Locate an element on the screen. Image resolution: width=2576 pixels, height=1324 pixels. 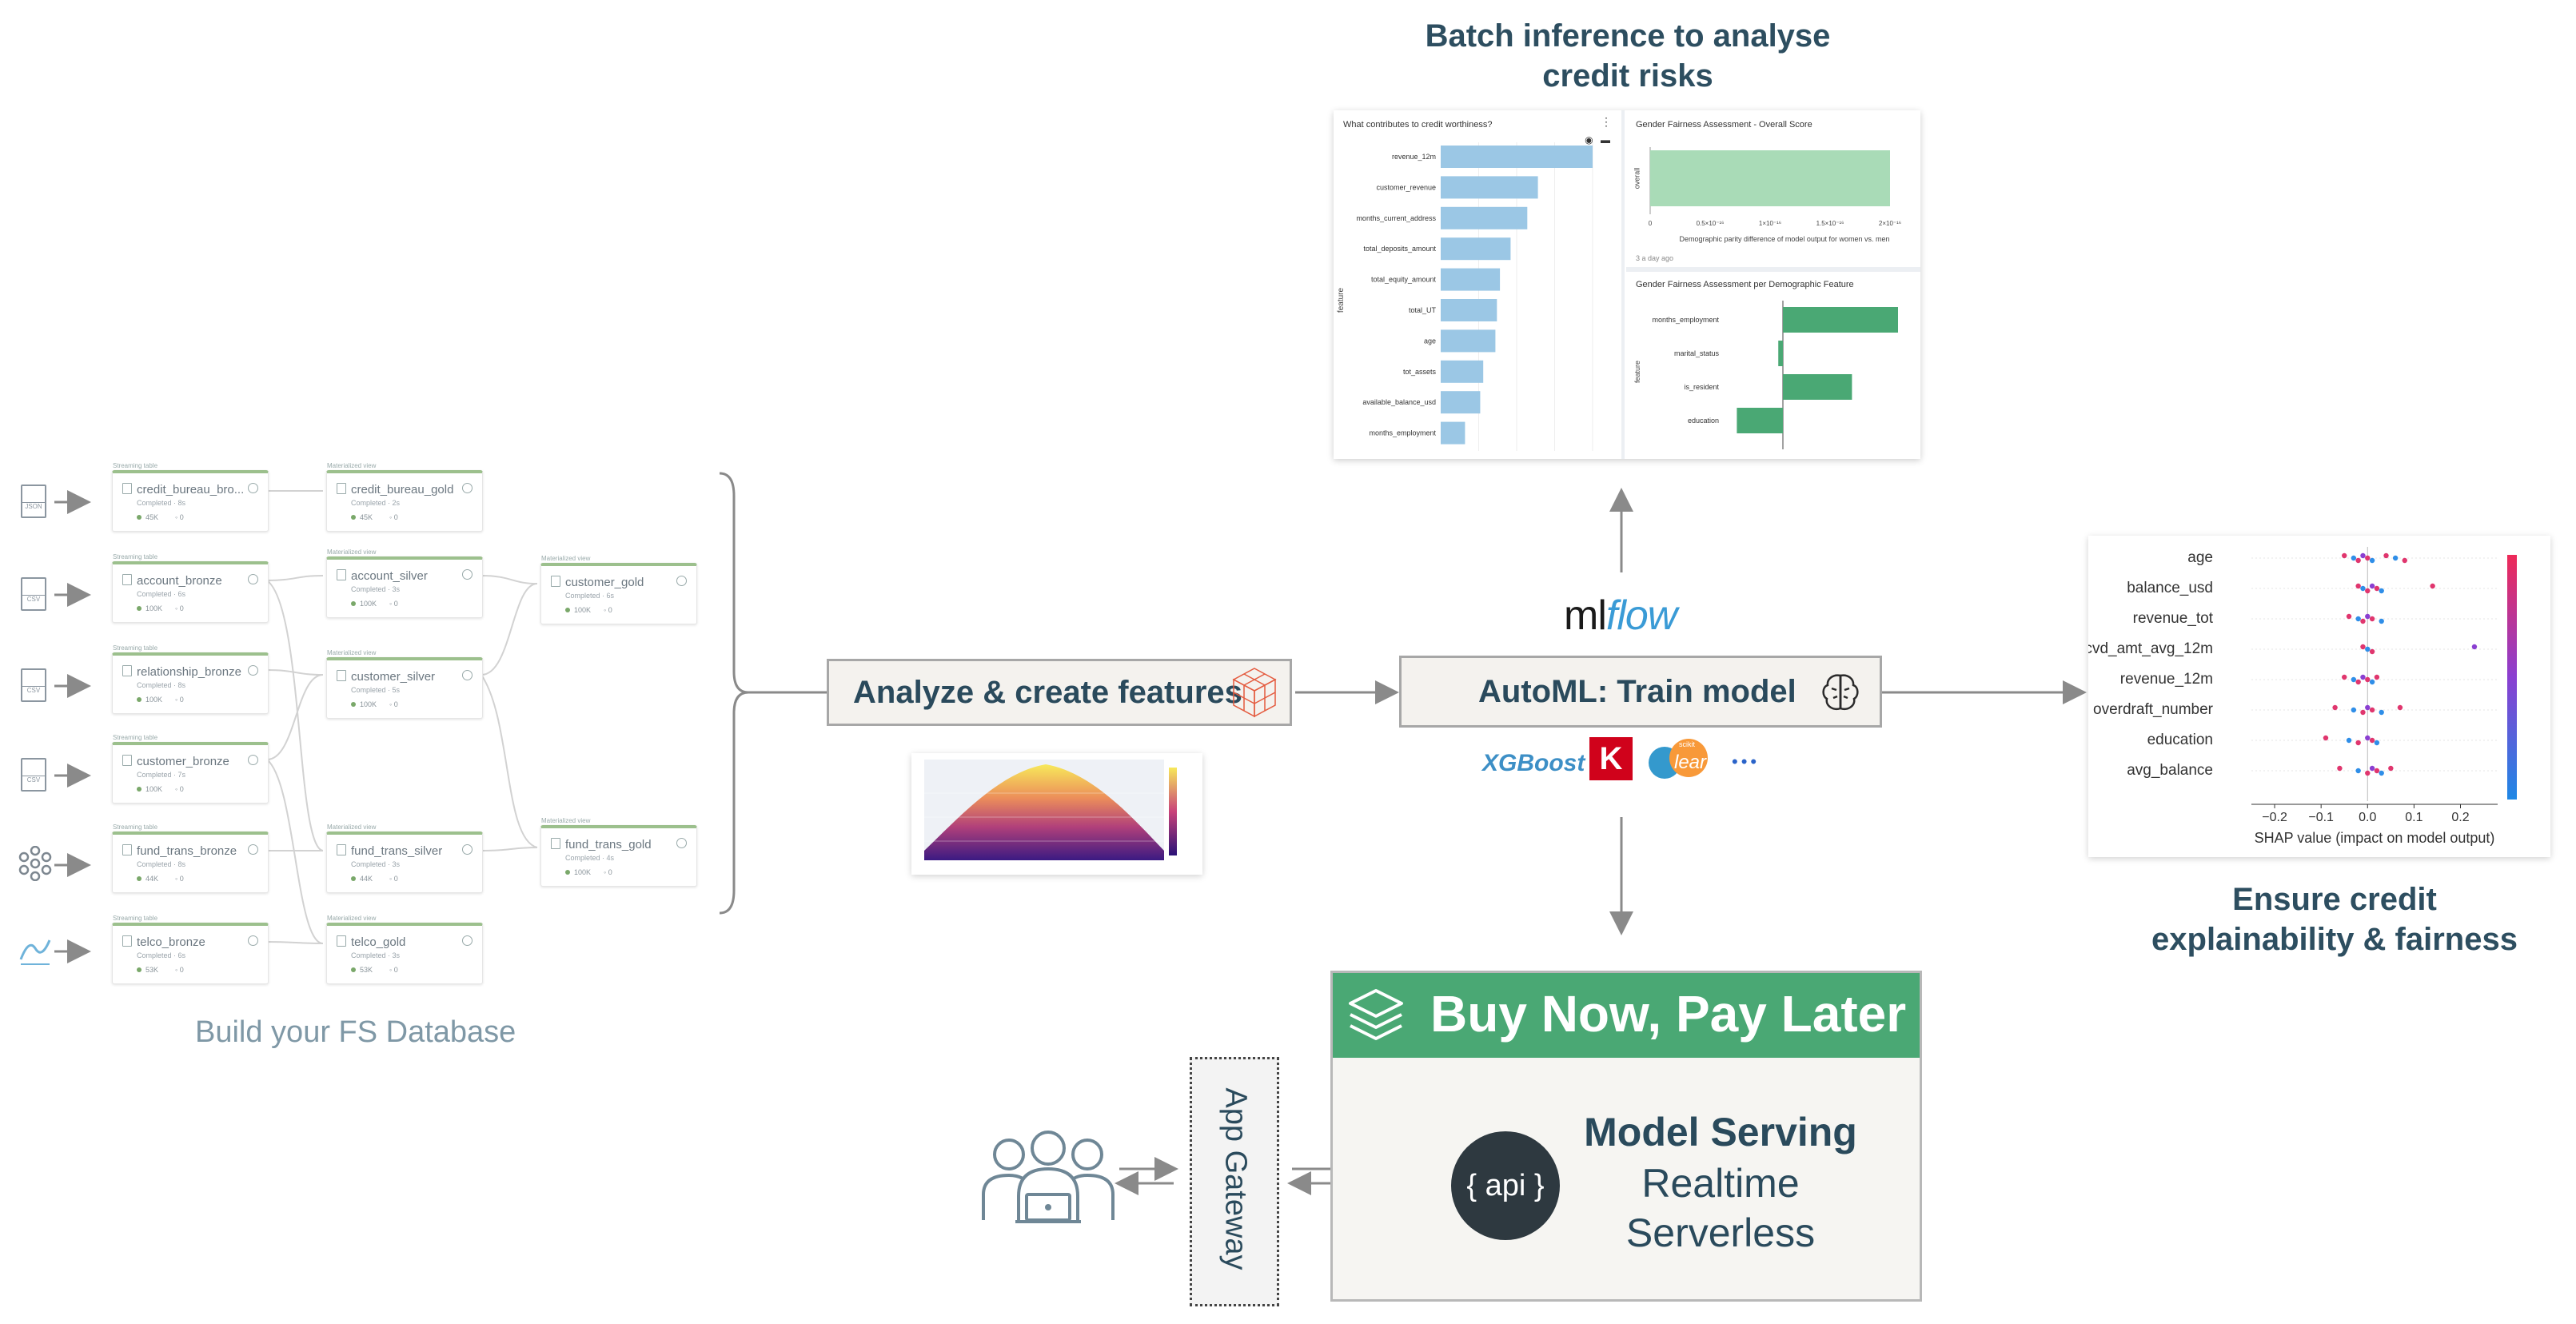
credit-category-label: available_balance_usd is located at coordinates (1399, 402).